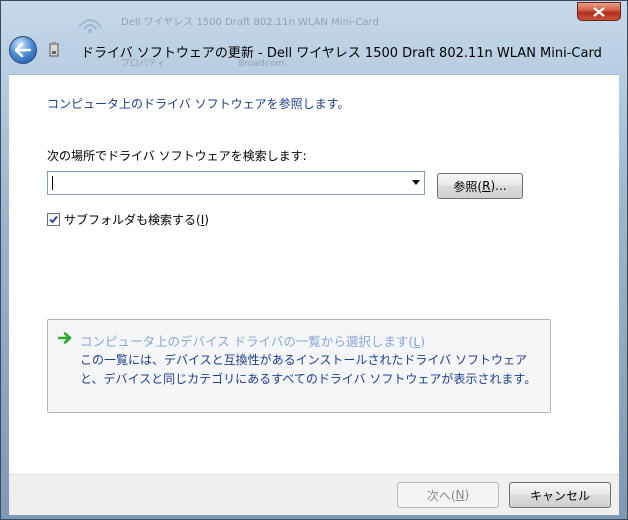  I want to click on pick-from-list-link: コンピュータ上のデバイス ドライバの一覧から選択します(L), so click(252, 340).